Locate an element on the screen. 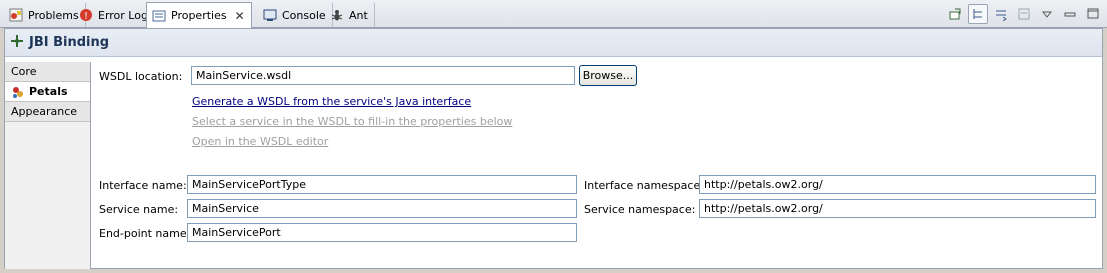  category-petals: Petals is located at coordinates (47, 92).